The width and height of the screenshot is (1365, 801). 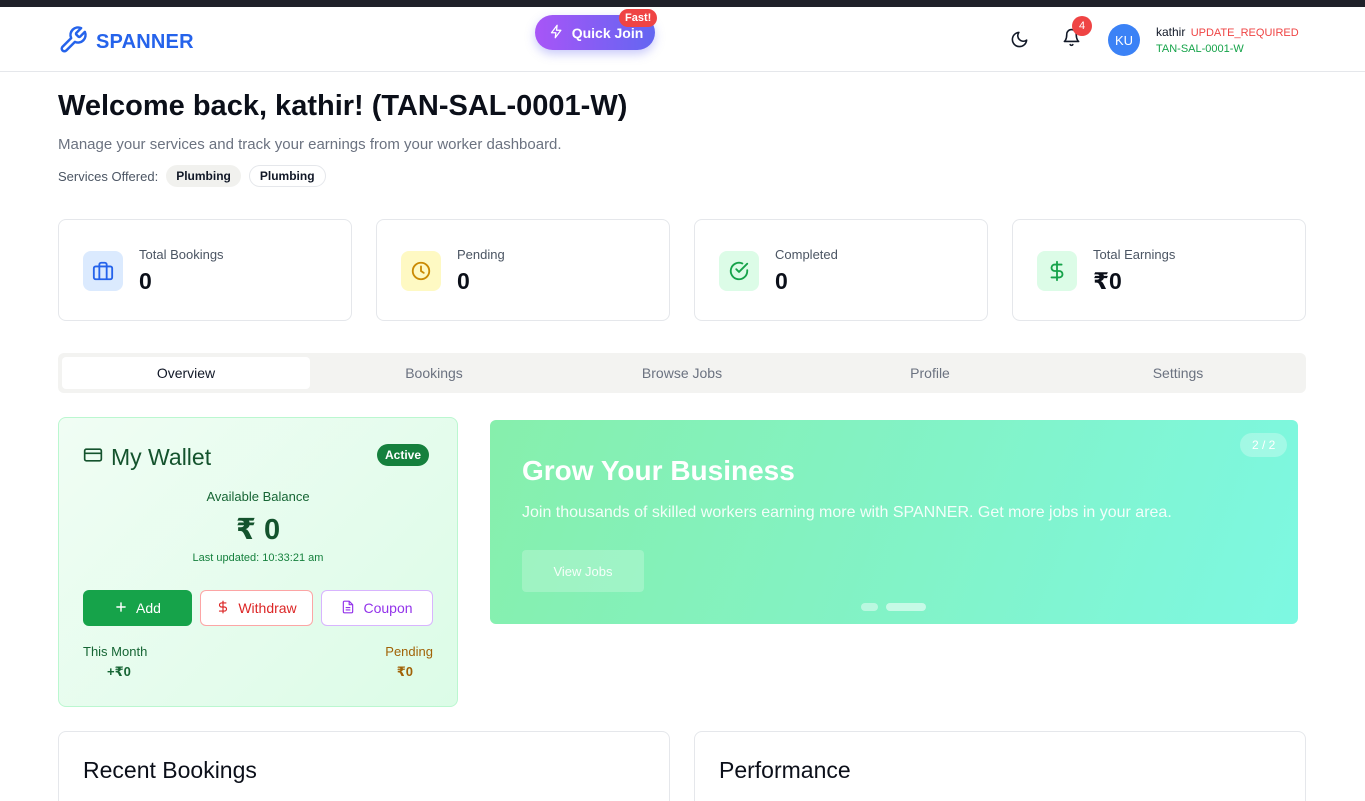 I want to click on services-offered: Services Offered: Plumbing Plumbing, so click(x=192, y=176).